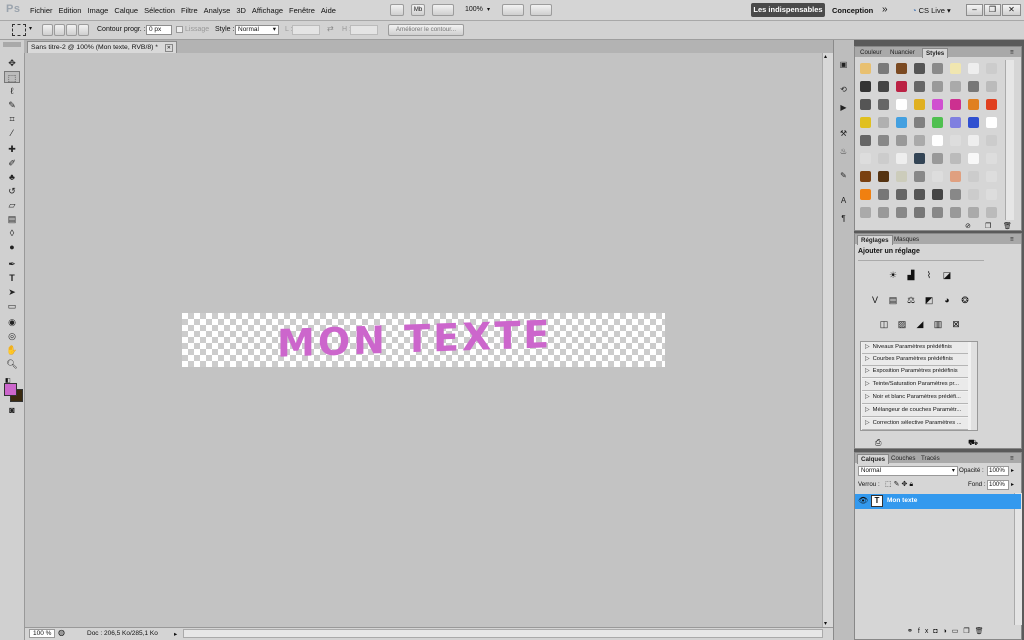 The width and height of the screenshot is (1024, 640). Describe the element at coordinates (12, 278) in the screenshot. I see `type-tool-icon: T` at that location.